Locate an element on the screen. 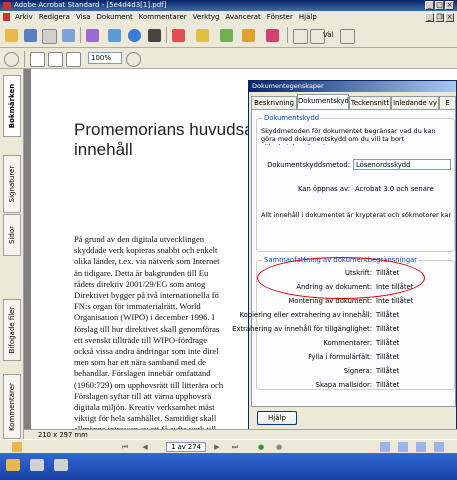  tab-attachments-label: Bifogade filer is located at coordinates (12, 330).